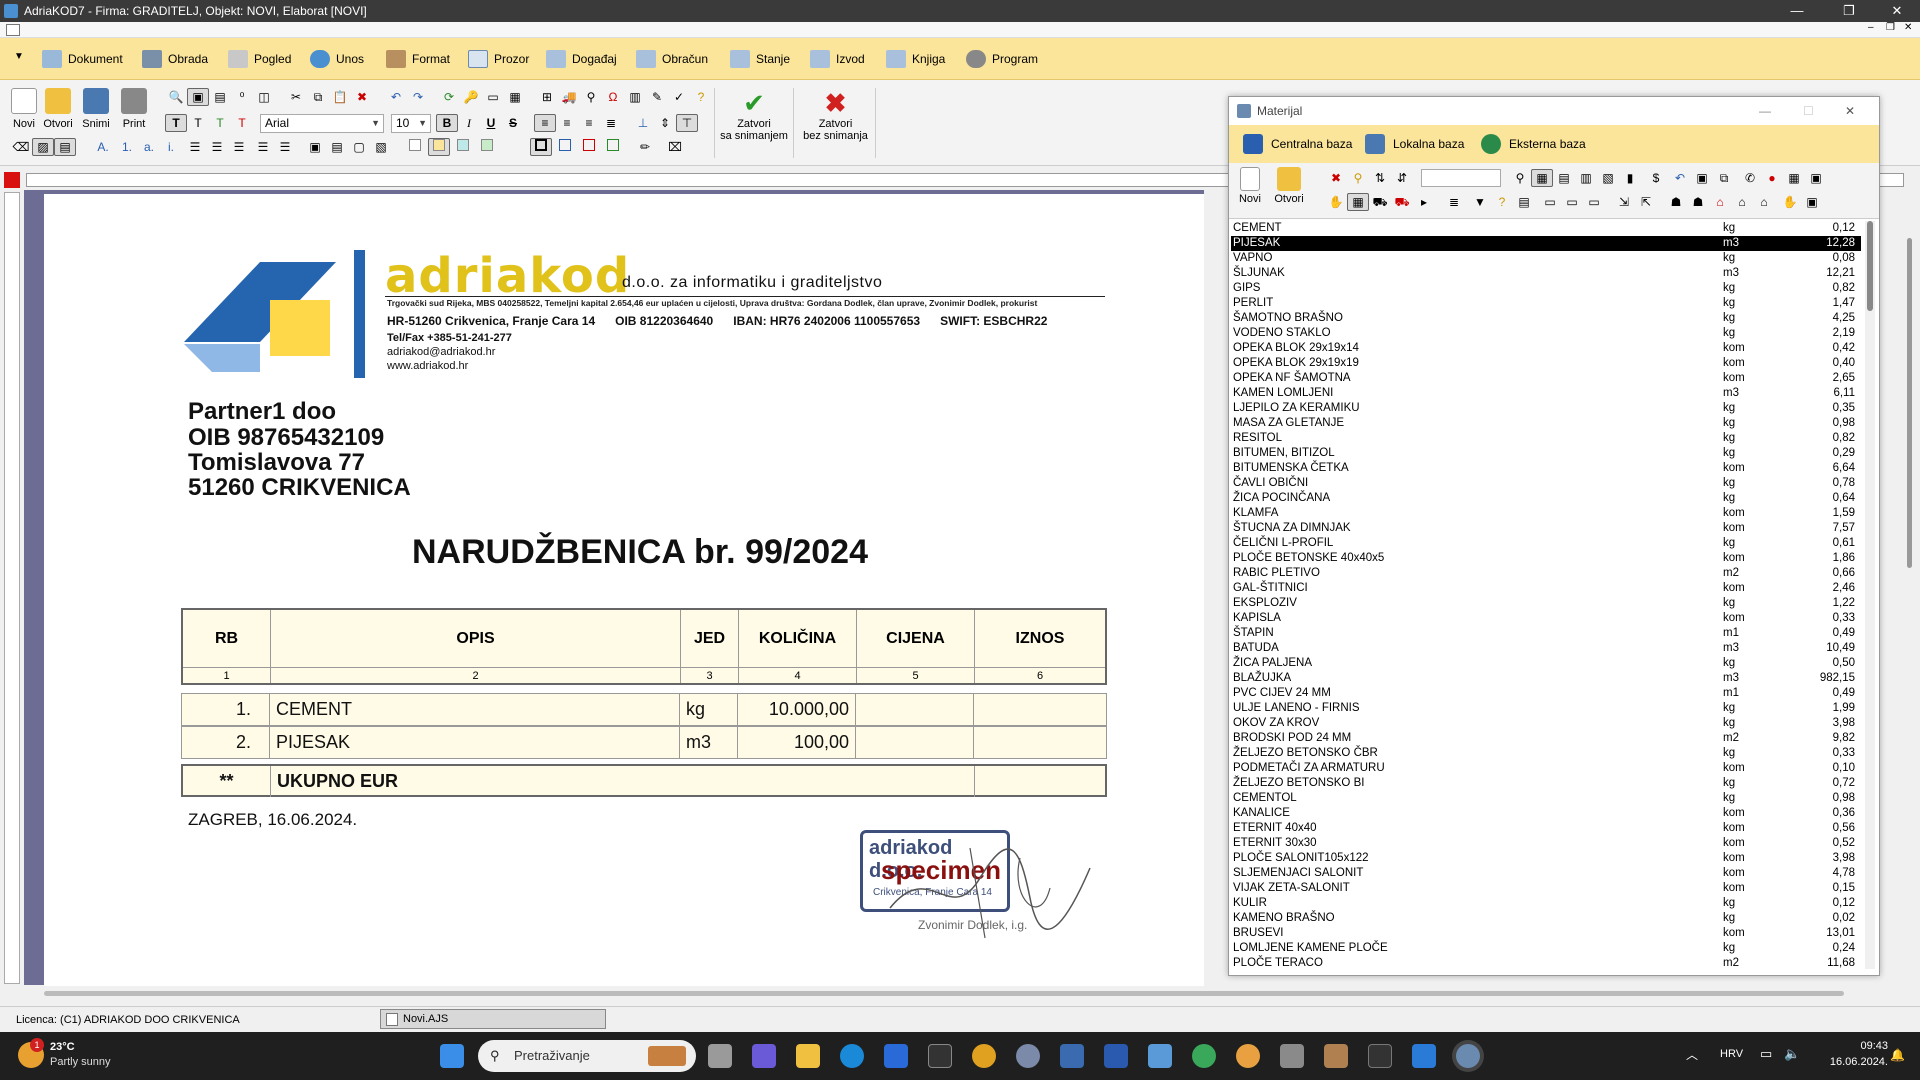 The width and height of the screenshot is (1920, 1080). What do you see at coordinates (337, 59) in the screenshot?
I see `menu-unos: Unos` at bounding box center [337, 59].